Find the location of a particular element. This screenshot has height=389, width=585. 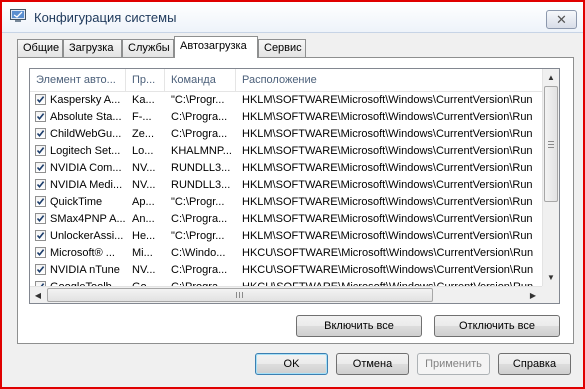

disable-all-label: Отключить все is located at coordinates (497, 326).